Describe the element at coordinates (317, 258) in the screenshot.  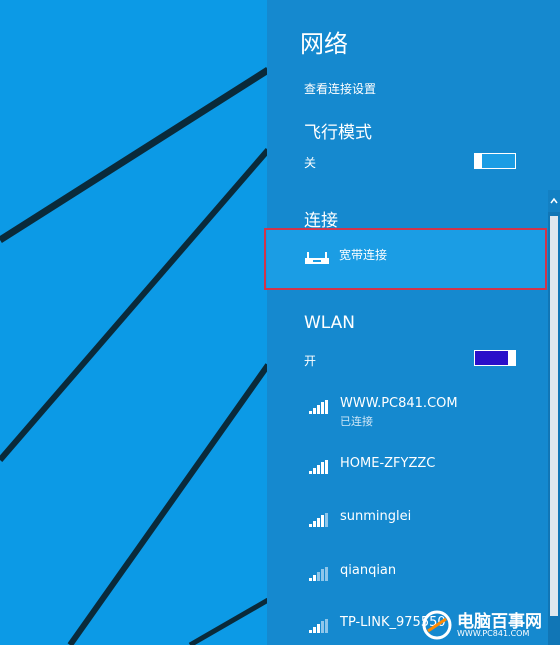
I see `router-icon` at that location.